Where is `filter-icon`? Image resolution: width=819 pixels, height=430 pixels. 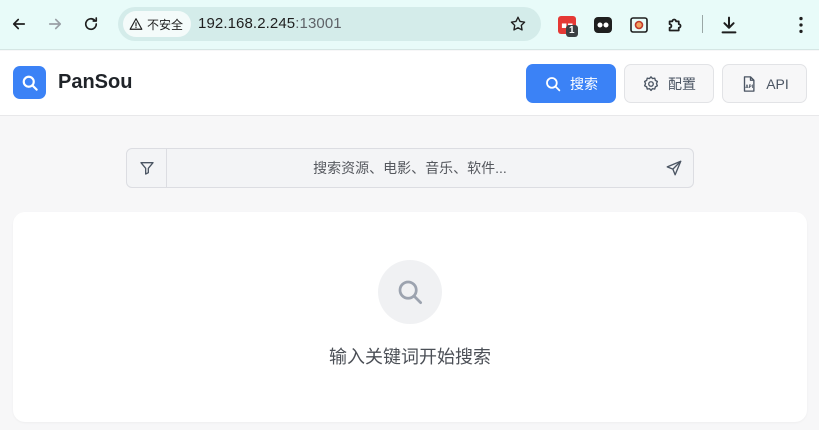
filter-icon is located at coordinates (146, 168).